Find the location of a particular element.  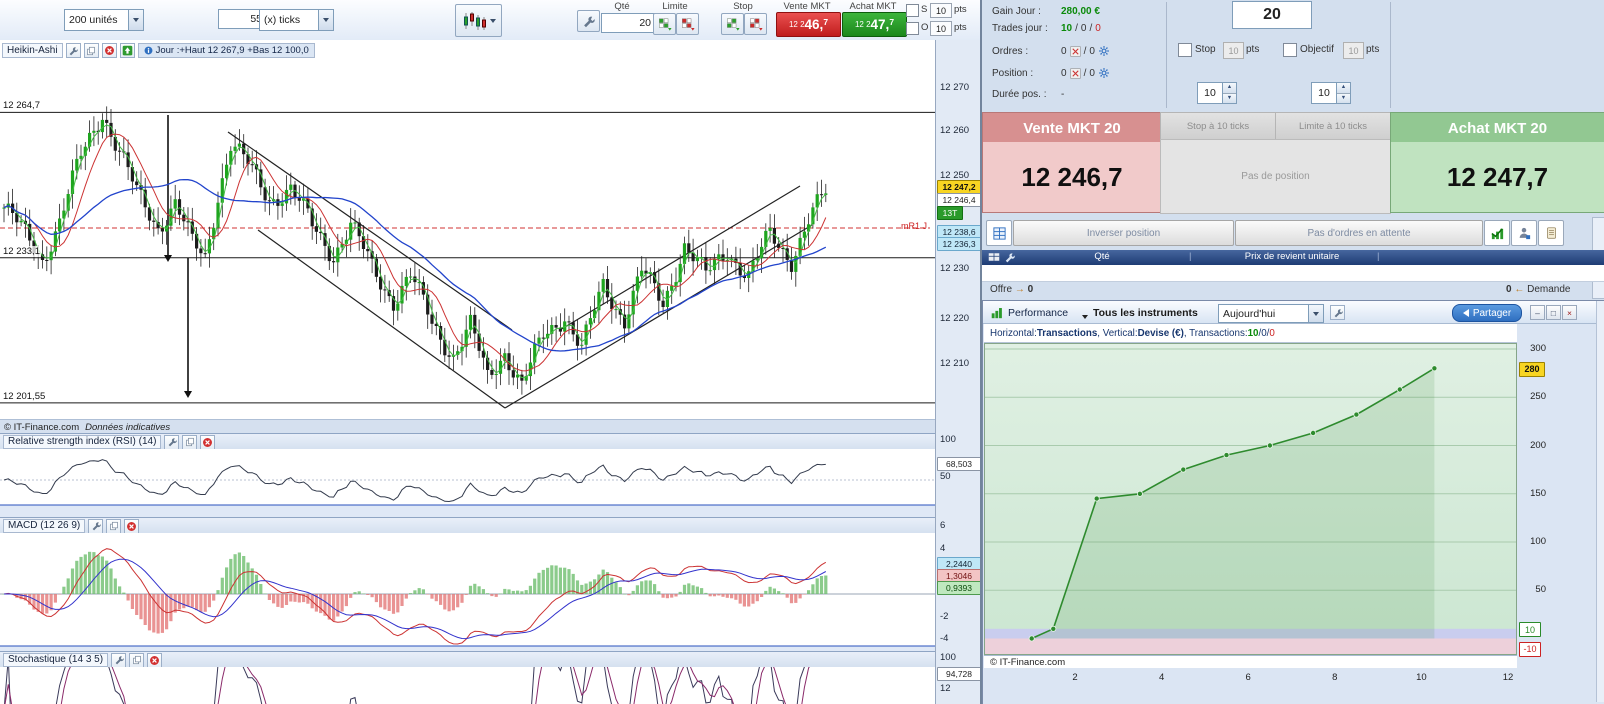

objectif-checkbox is located at coordinates (1290, 50).